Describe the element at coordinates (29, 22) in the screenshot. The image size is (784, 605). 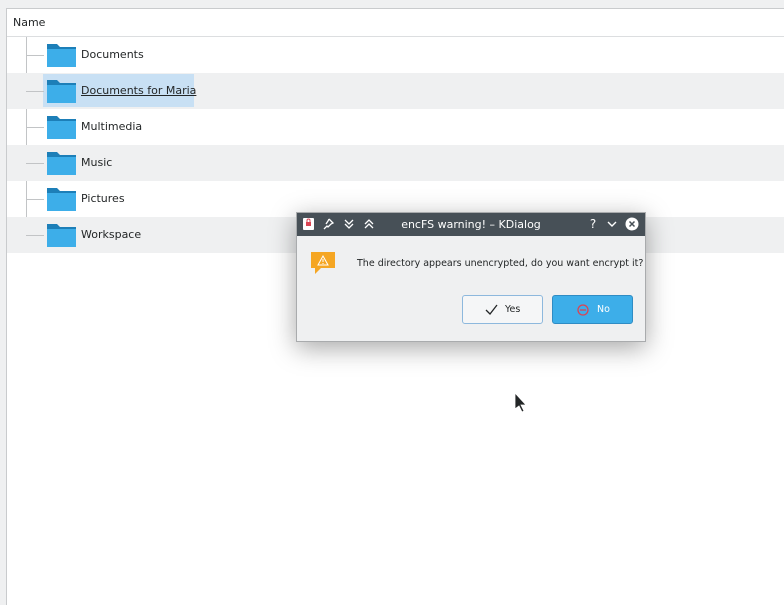
I see `column-header-label: Name` at that location.